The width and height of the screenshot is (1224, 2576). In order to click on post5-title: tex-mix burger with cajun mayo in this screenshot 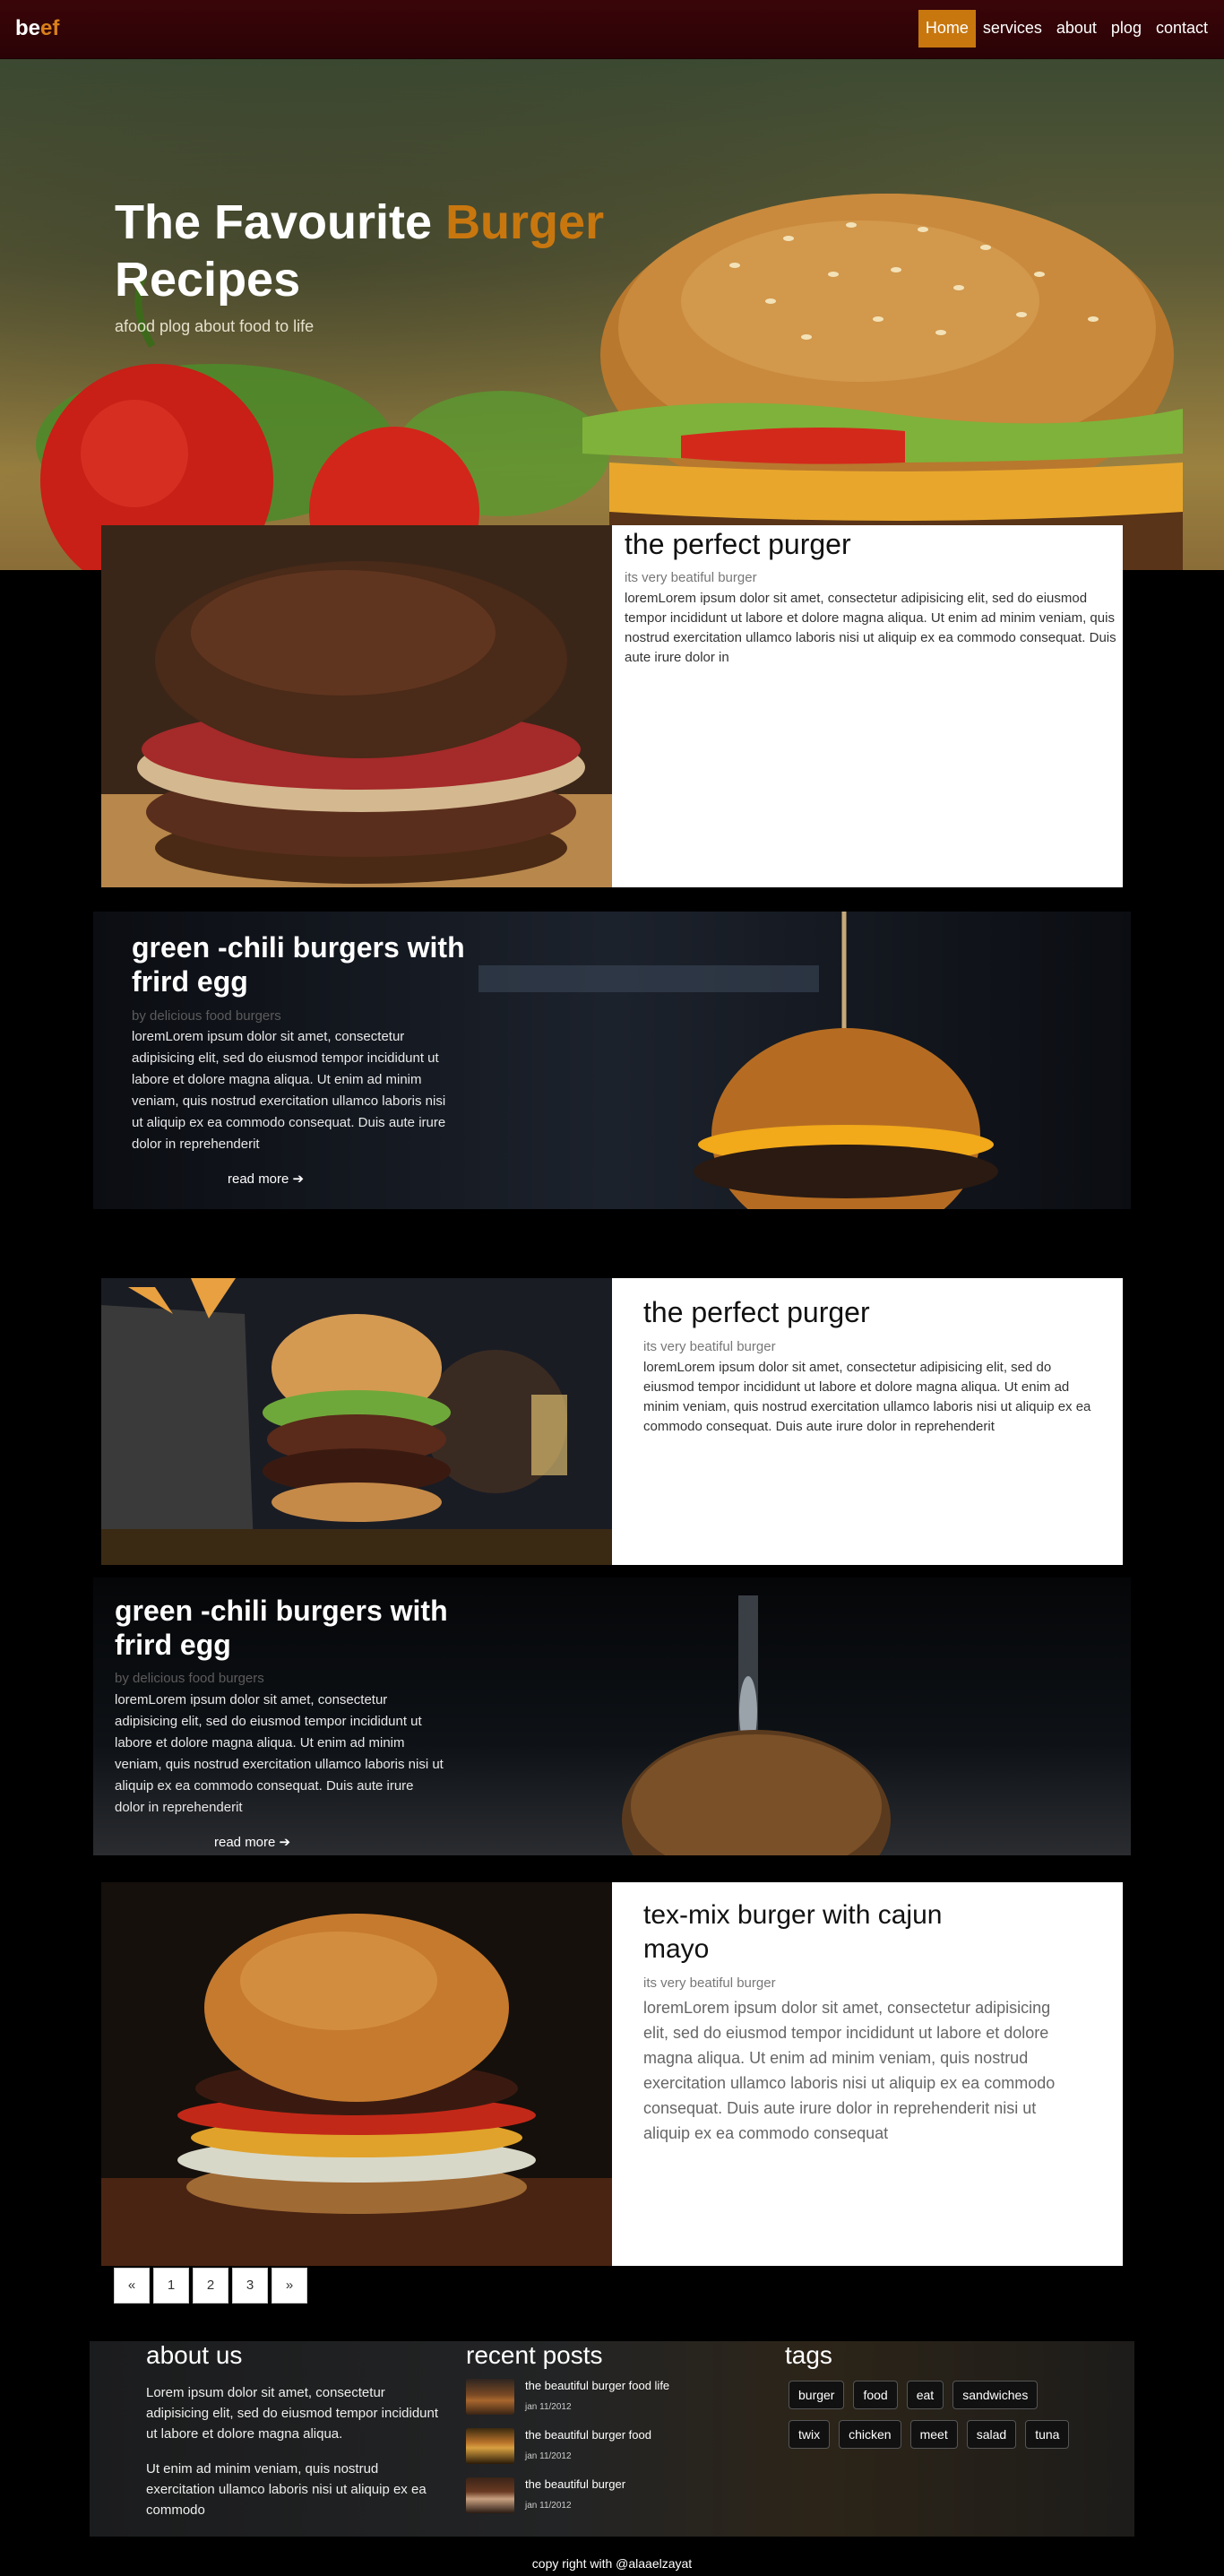, I will do `click(813, 1932)`.